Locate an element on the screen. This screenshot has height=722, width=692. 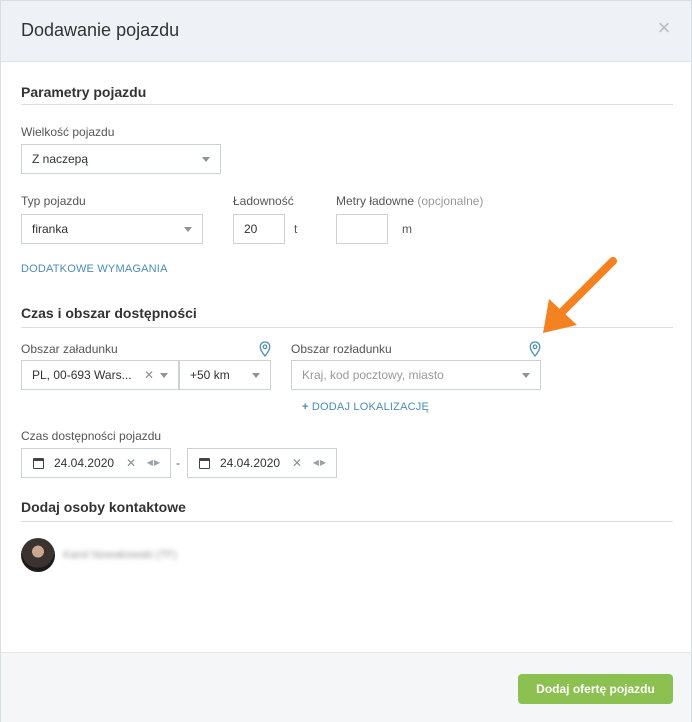
date-to-picker: 24.04.2020 ✕ ◀▶ is located at coordinates (262, 463).